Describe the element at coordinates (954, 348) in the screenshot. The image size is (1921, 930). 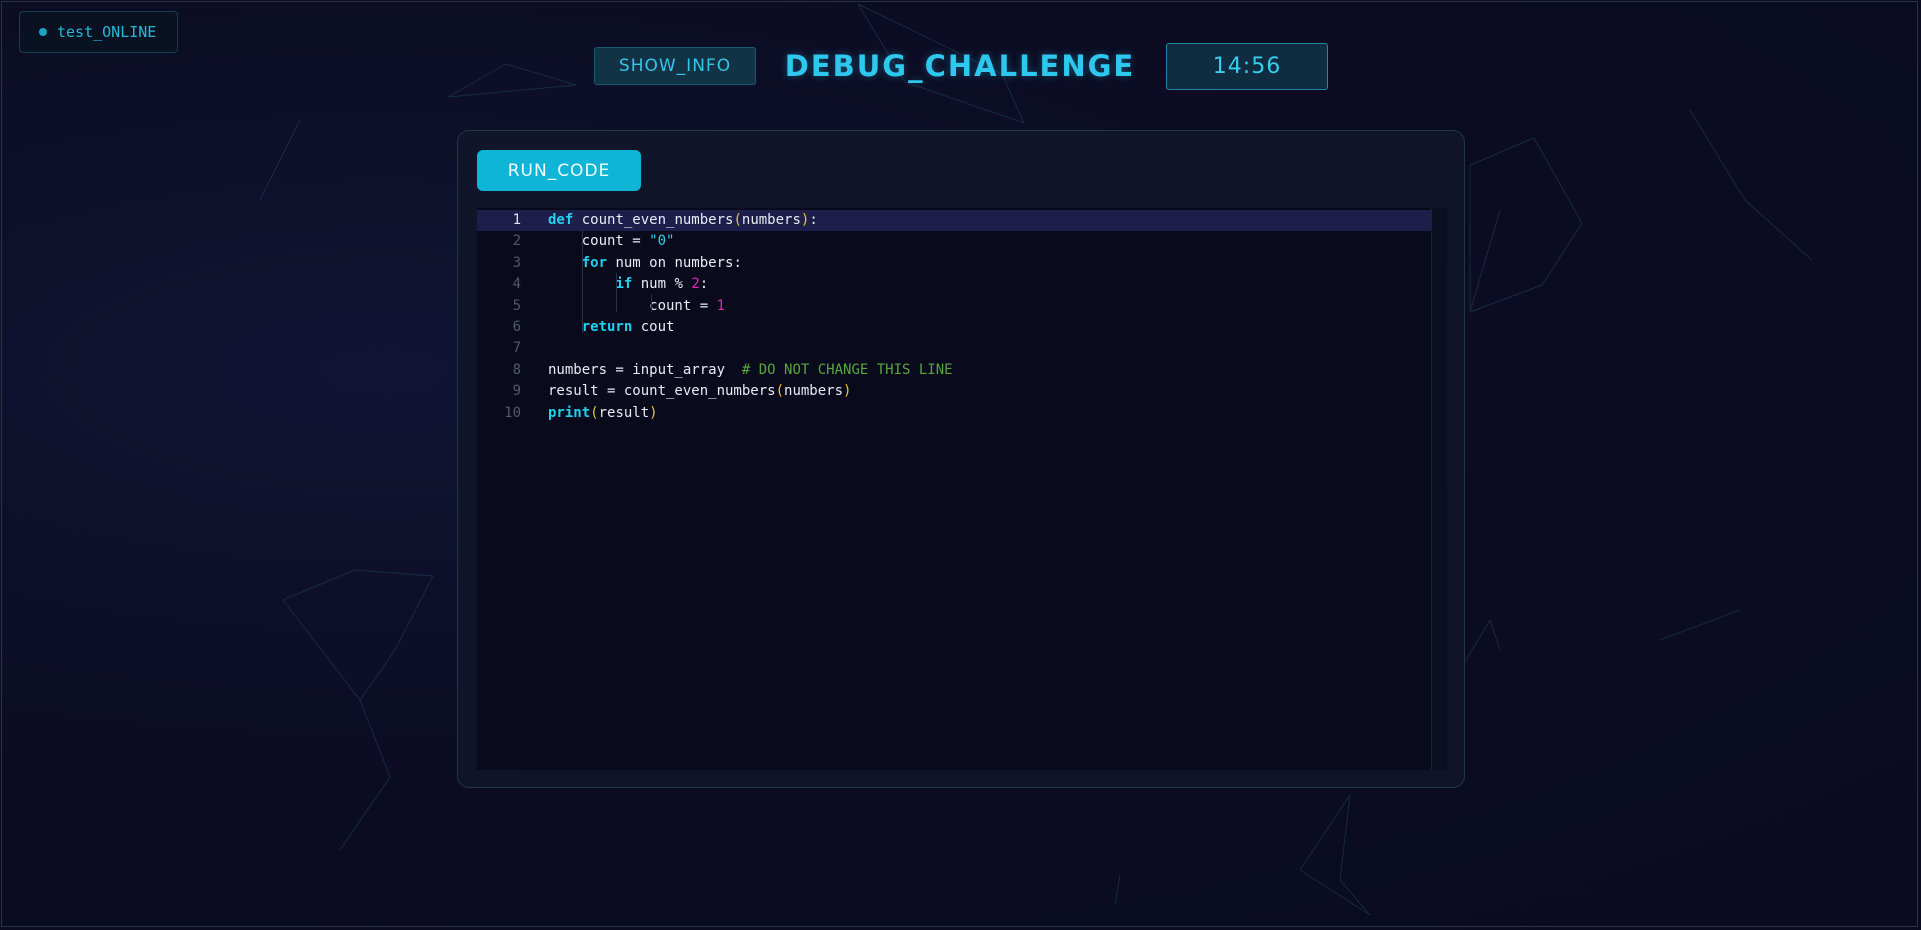
I see `code-line: 7` at that location.